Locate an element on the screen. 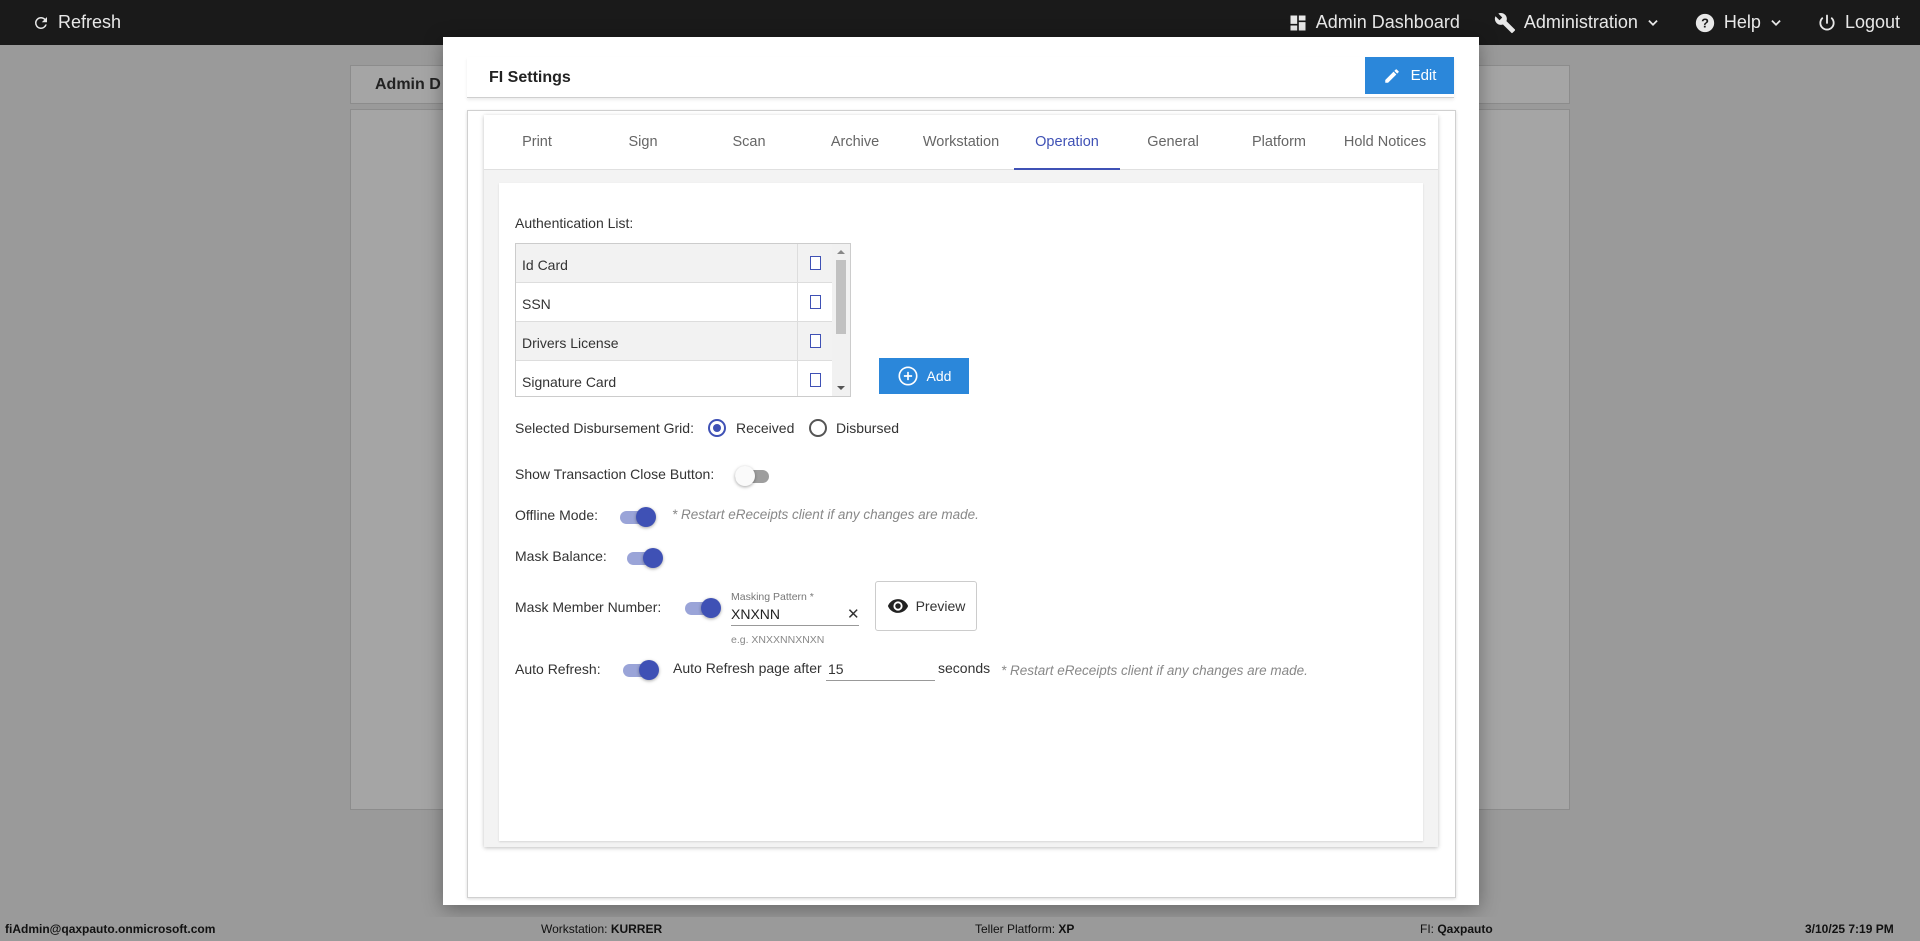 This screenshot has width=1920, height=941. datetime-value: 3/10/25 7:19 PM is located at coordinates (1849, 929).